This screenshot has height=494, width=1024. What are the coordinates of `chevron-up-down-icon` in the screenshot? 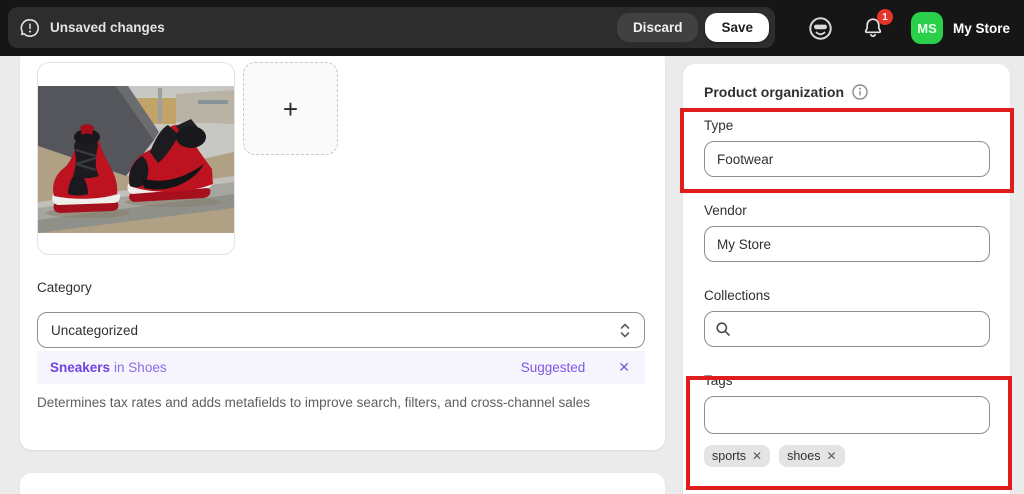 It's located at (625, 330).